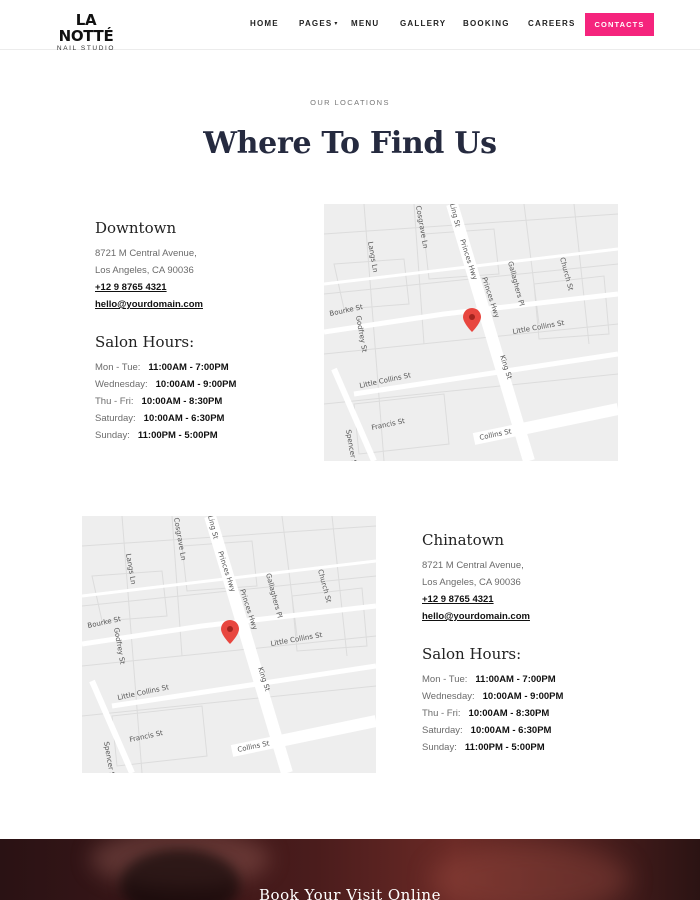 This screenshot has height=900, width=700. I want to click on nav-item-careers: CAREERS, so click(552, 23).